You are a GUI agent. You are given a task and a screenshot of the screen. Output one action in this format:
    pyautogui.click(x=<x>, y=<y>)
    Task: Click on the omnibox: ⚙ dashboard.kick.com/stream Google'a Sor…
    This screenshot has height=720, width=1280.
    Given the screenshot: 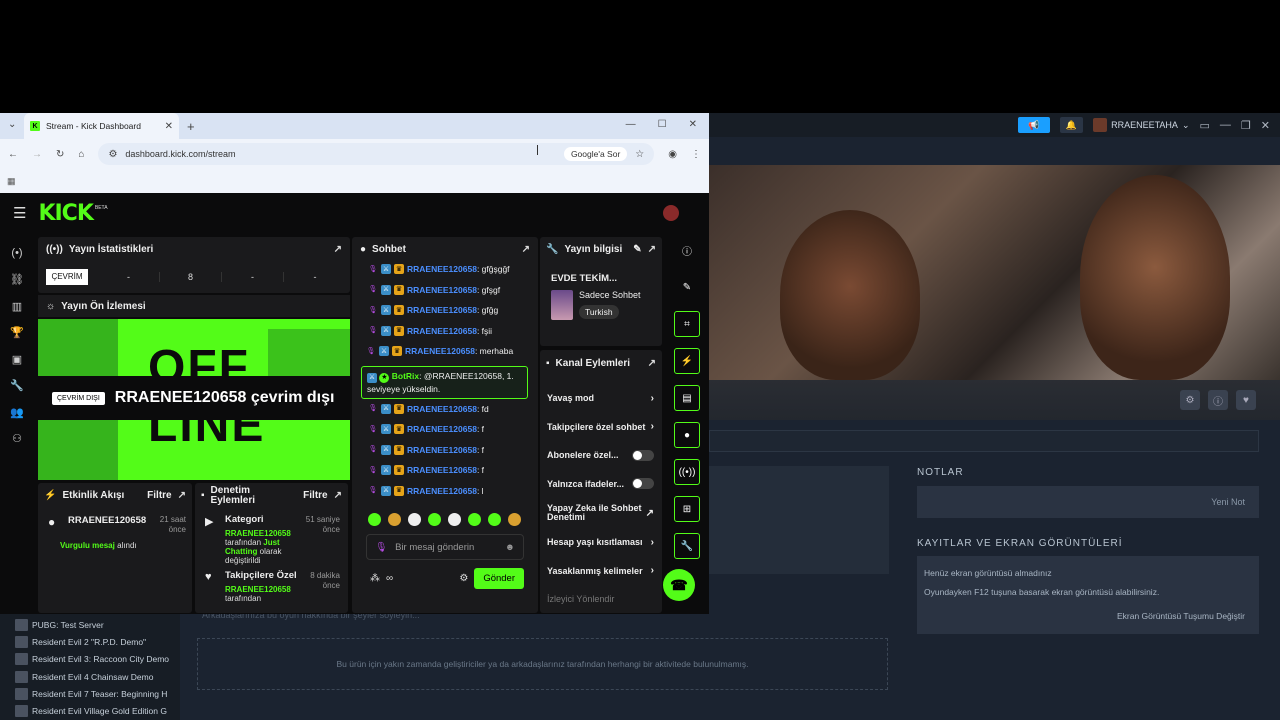 What is the action you would take?
    pyautogui.click(x=376, y=154)
    